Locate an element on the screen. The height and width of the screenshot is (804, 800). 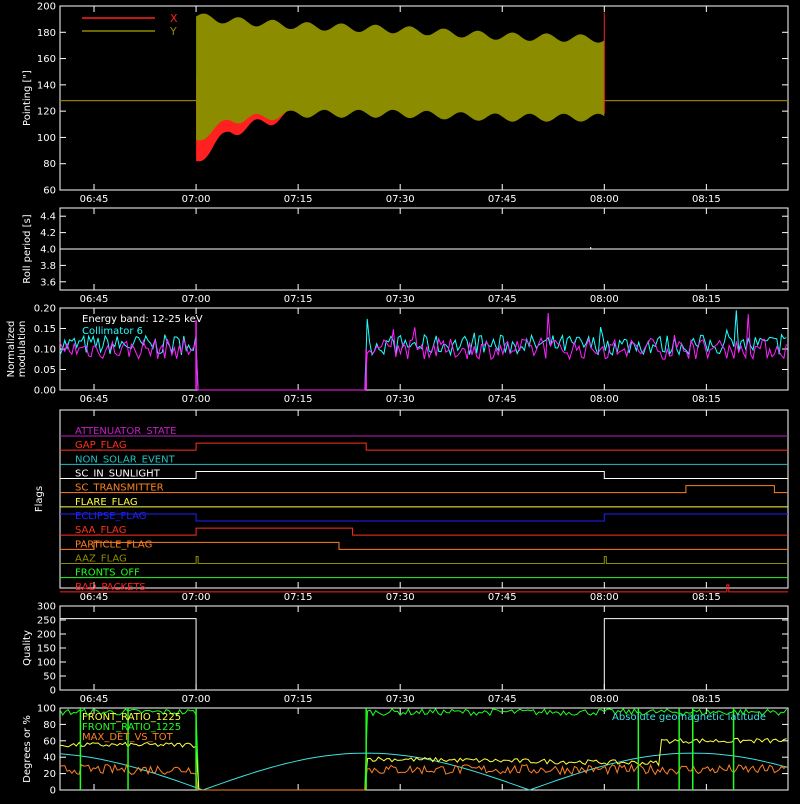
flag-label-bad_packets: BAD_PACKETS is located at coordinates (110, 587).